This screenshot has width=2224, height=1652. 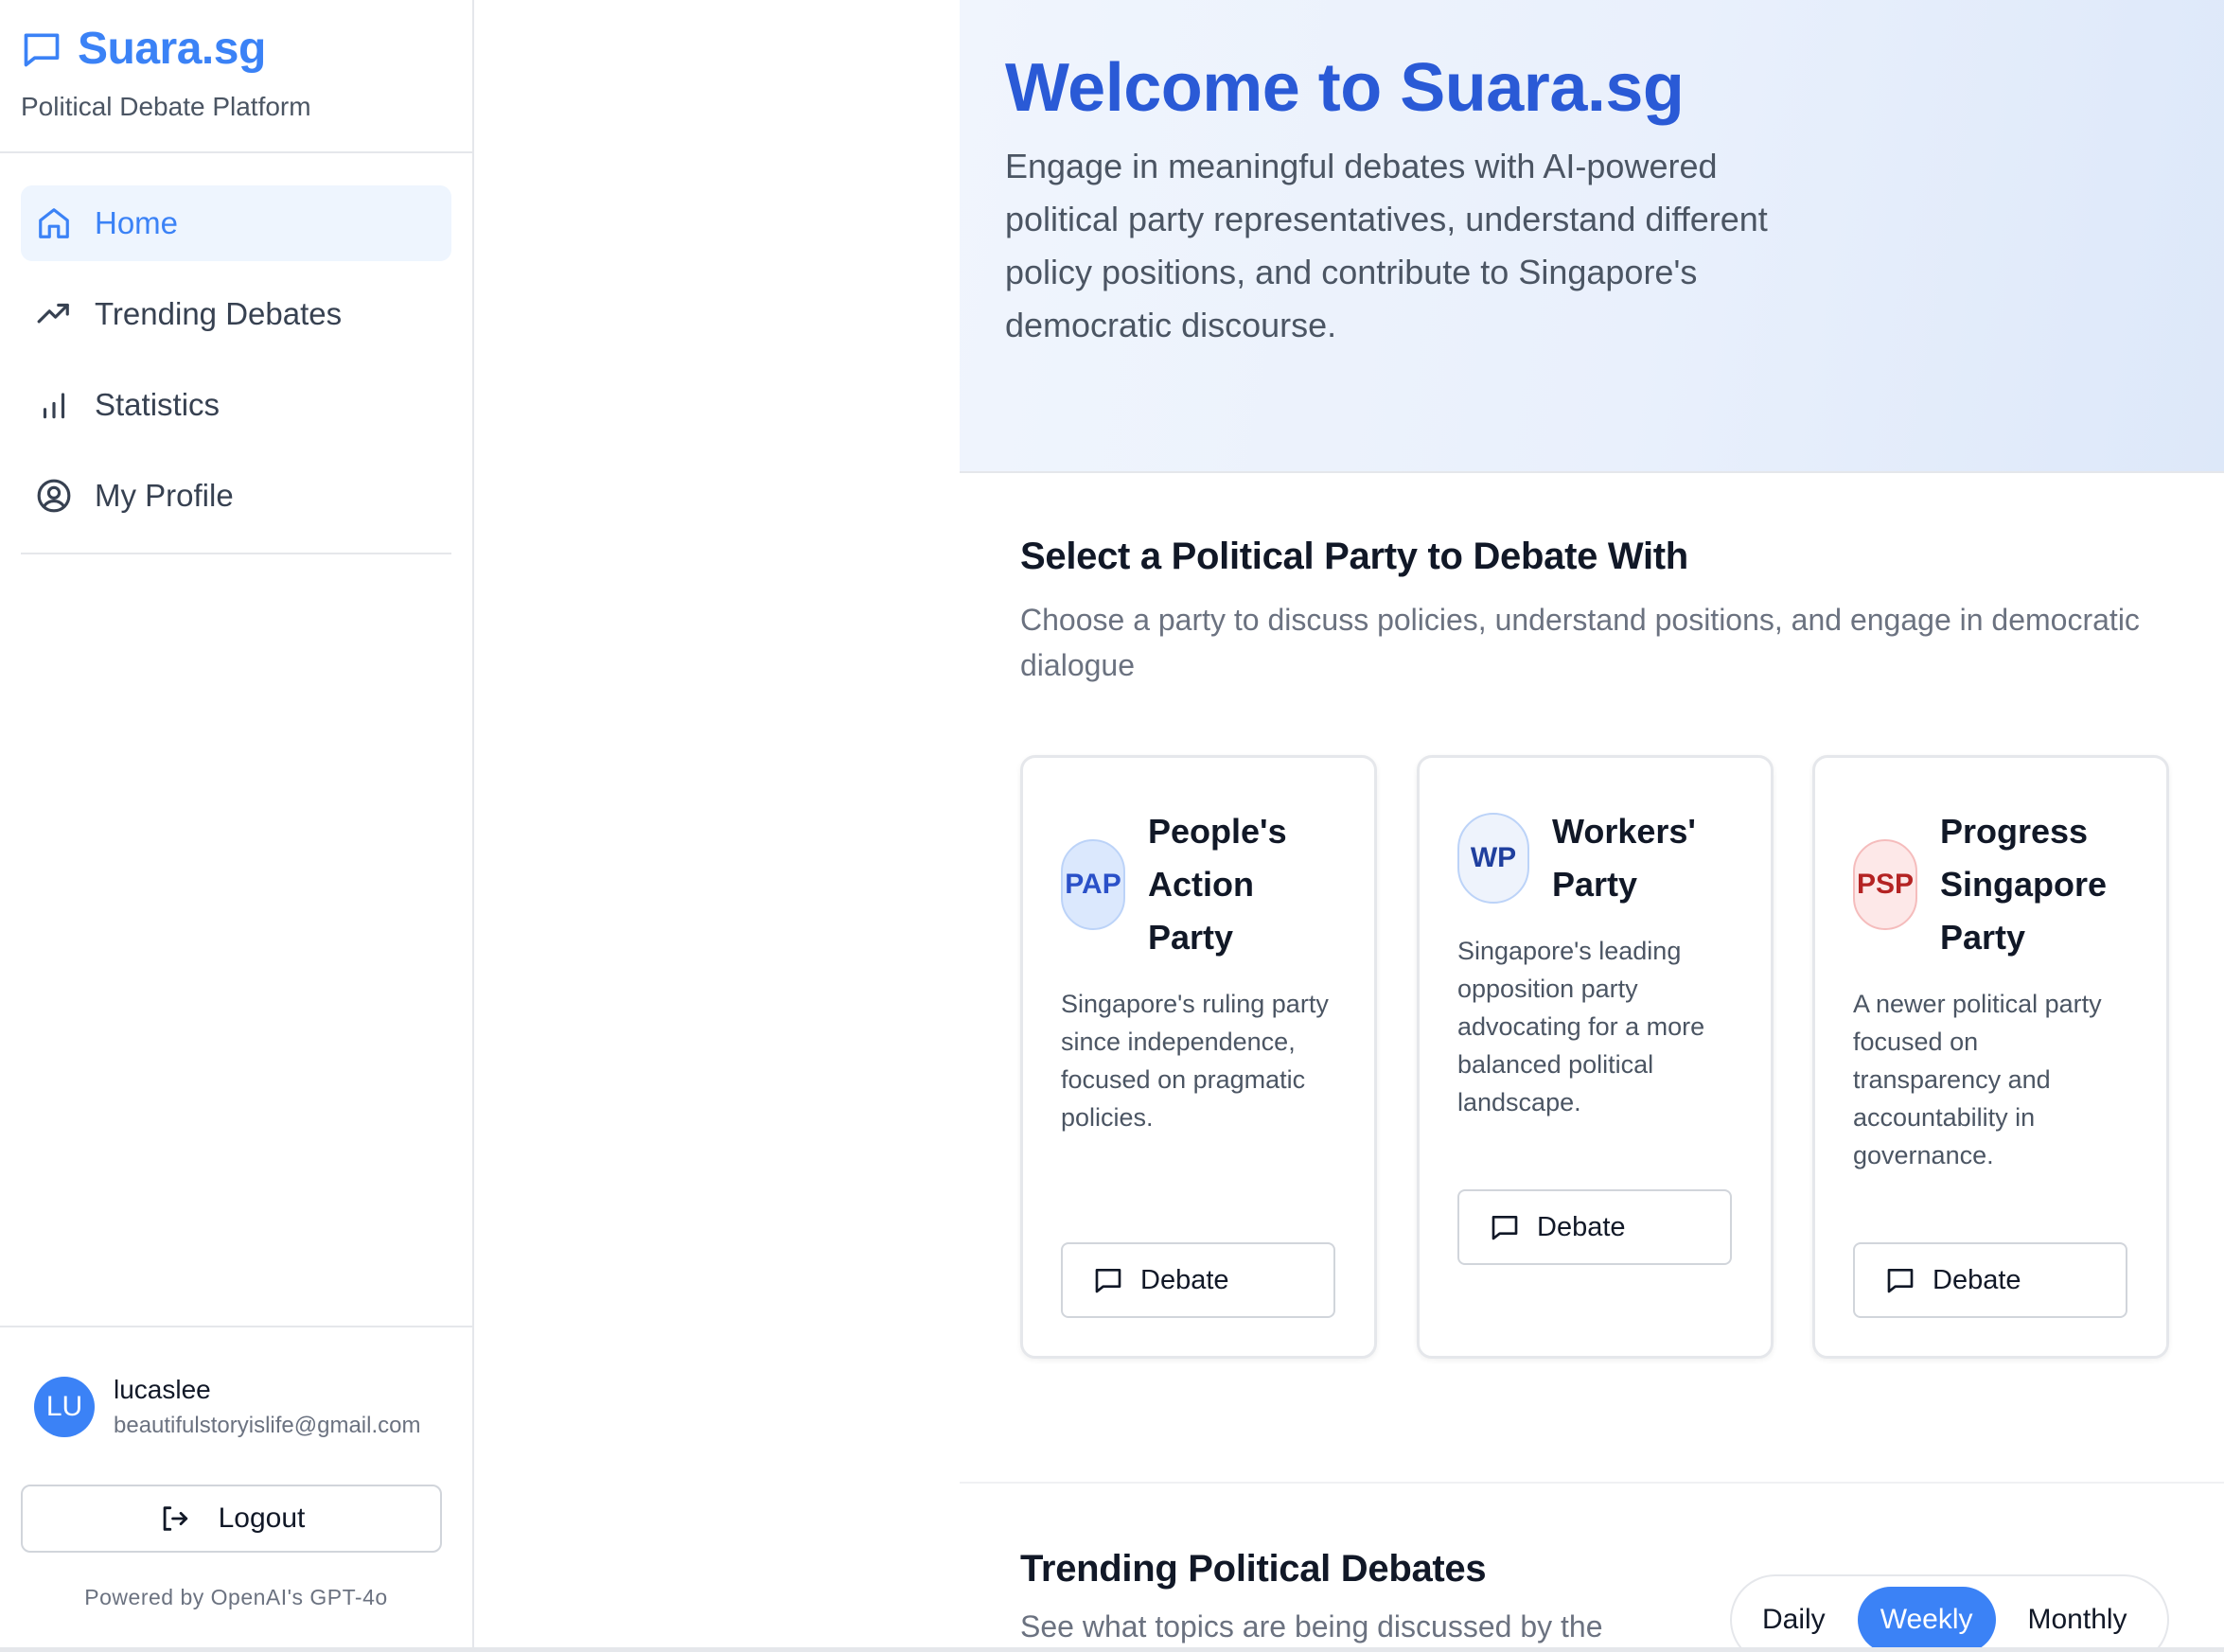 I want to click on party-badge: PSP, so click(x=1885, y=884).